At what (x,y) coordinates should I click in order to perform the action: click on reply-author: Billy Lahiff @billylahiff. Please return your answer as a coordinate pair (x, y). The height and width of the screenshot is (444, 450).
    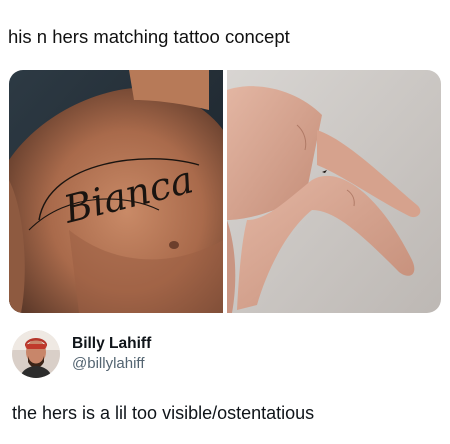
    Looking at the image, I should click on (81, 354).